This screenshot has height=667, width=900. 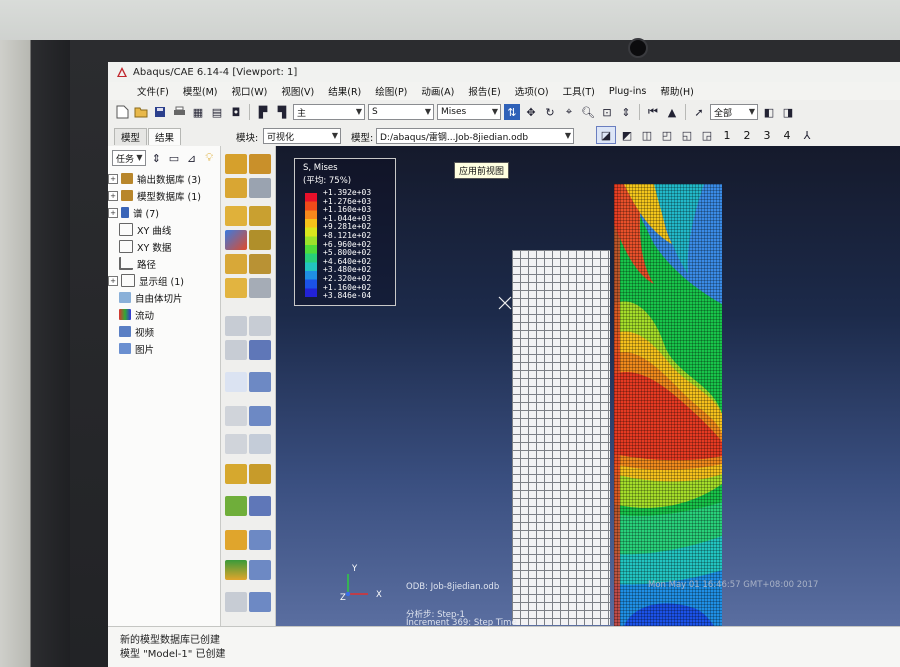 I want to click on grid-icon: ▦, so click(x=198, y=112).